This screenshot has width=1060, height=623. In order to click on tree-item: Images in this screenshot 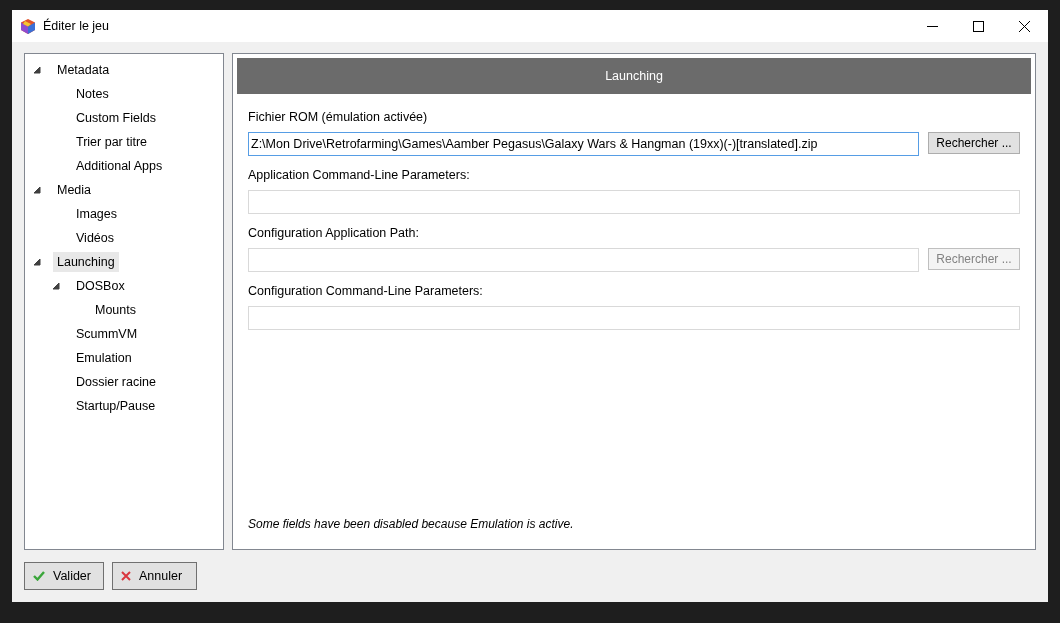, I will do `click(96, 214)`.